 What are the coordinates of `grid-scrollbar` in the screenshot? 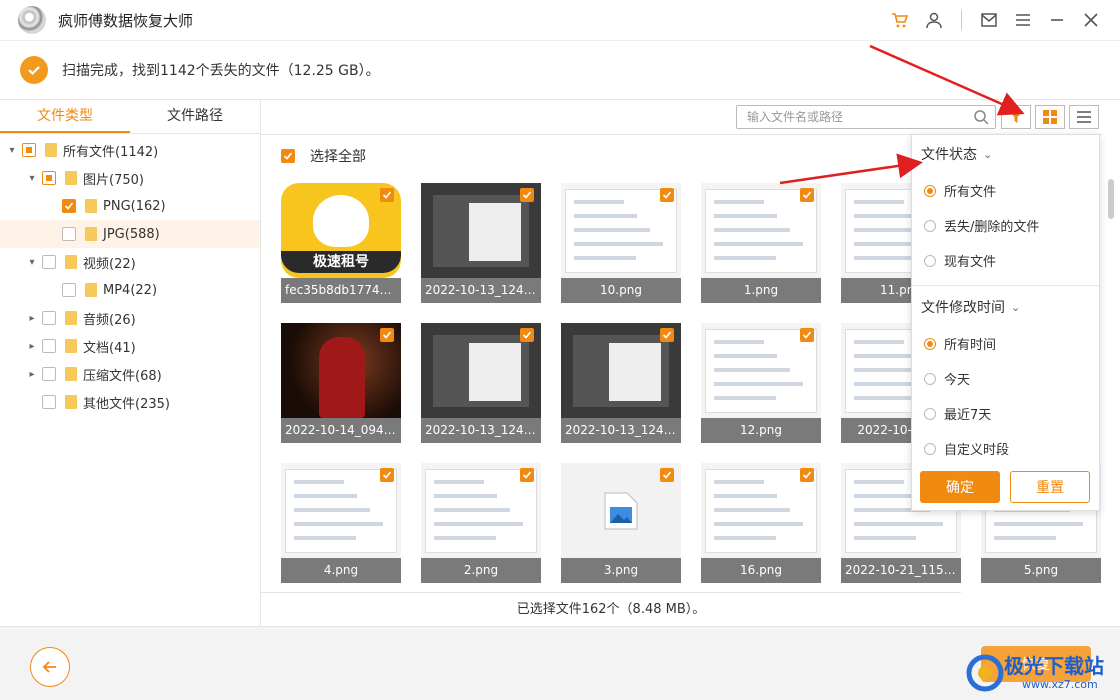 It's located at (1111, 362).